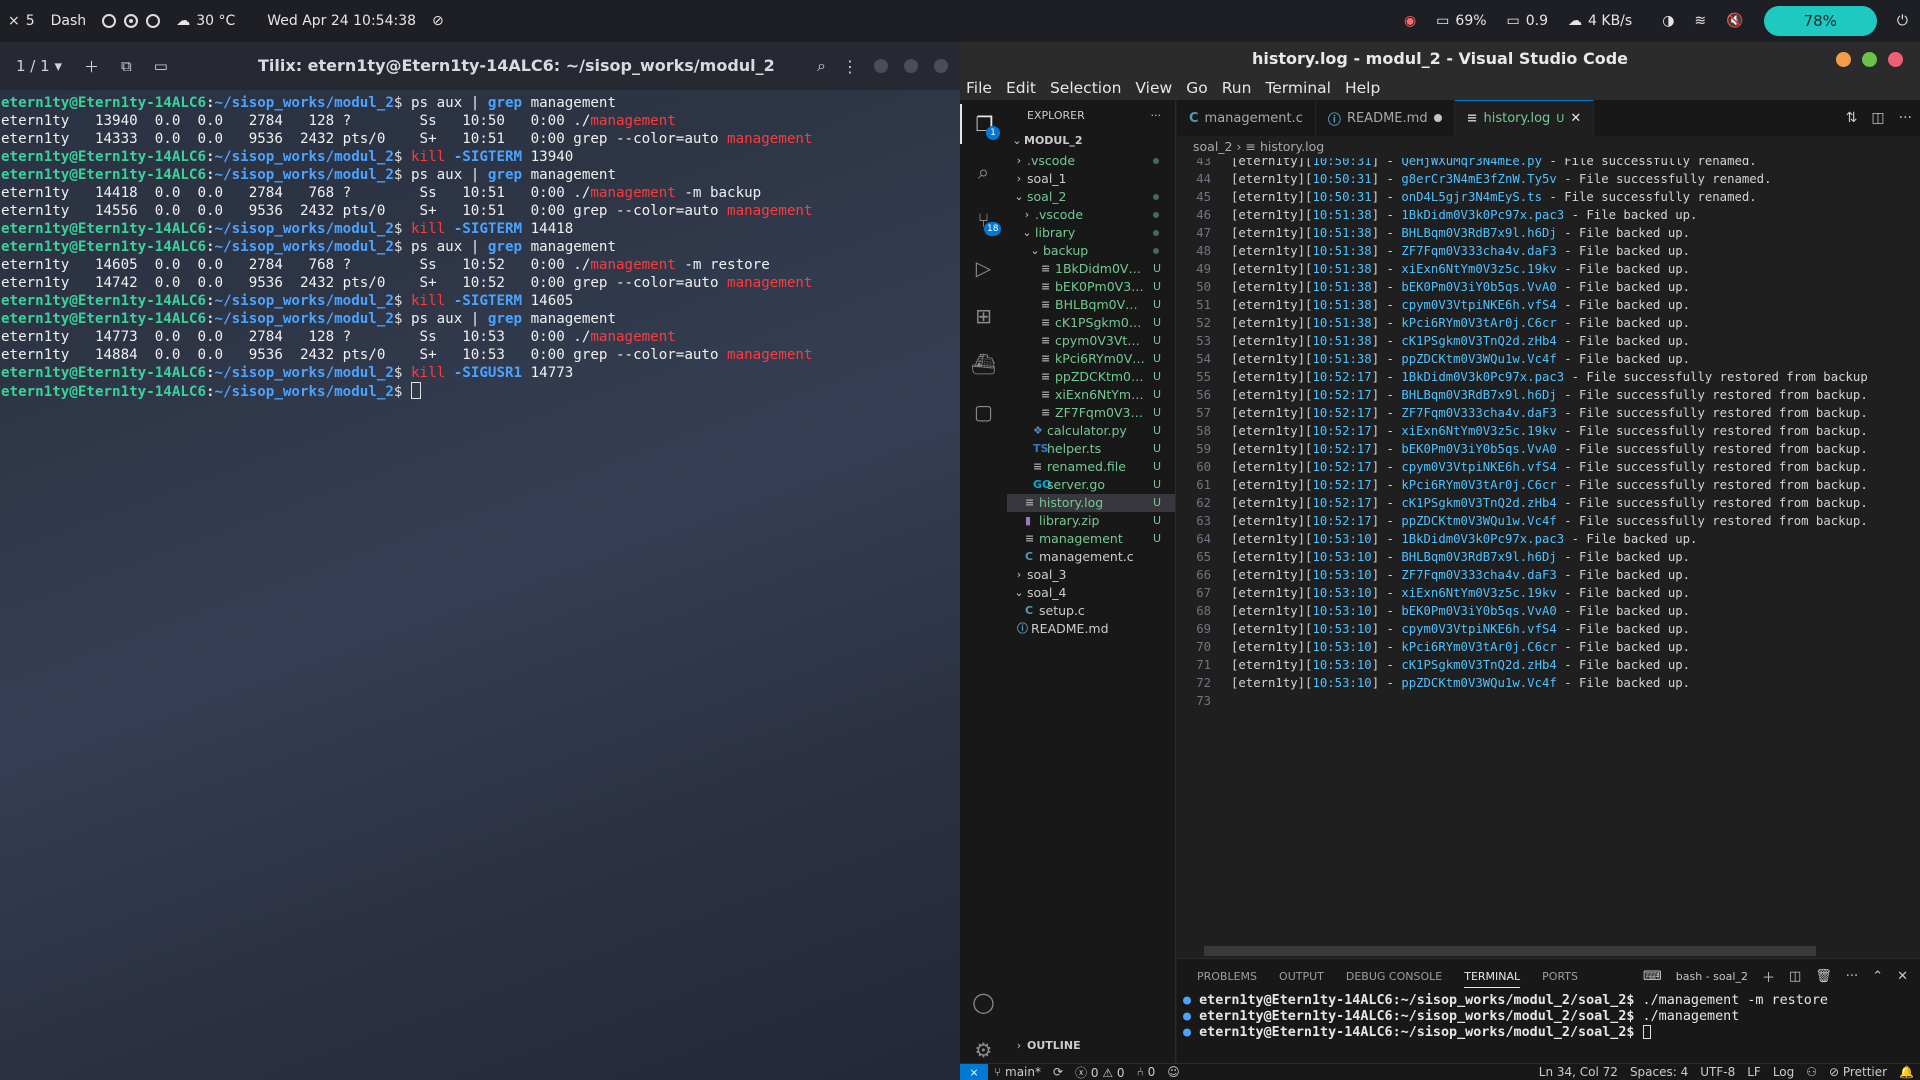 The image size is (1920, 1080). I want to click on tree-file: Csetup.c, so click(1091, 611).